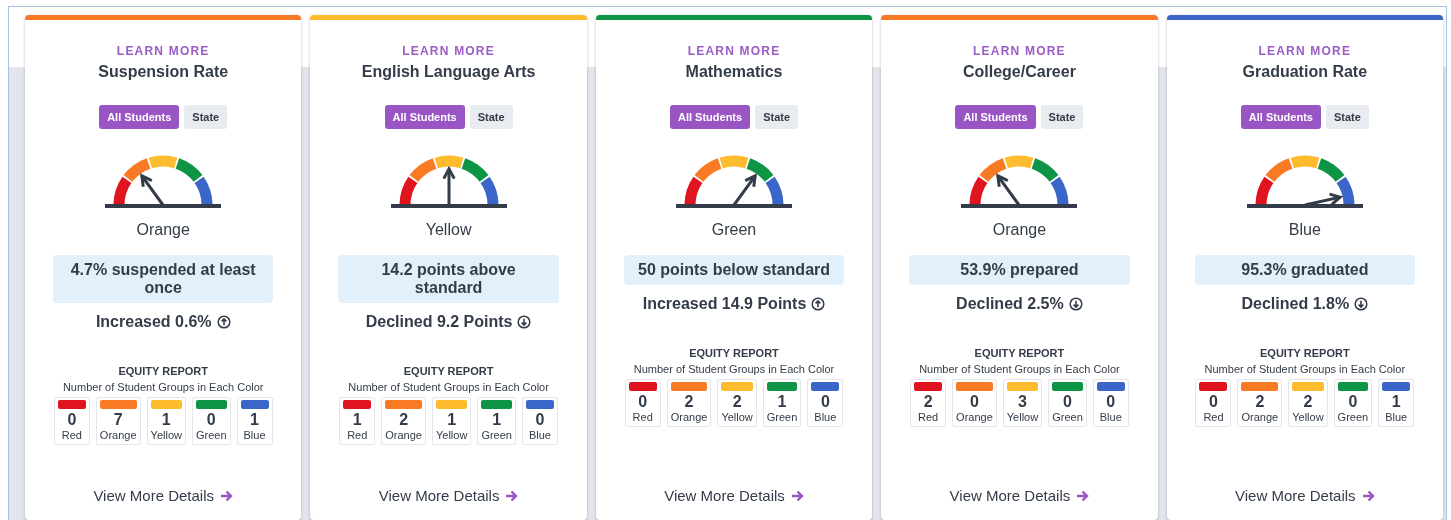  I want to click on change-text: Increased 0.6%, so click(153, 322).